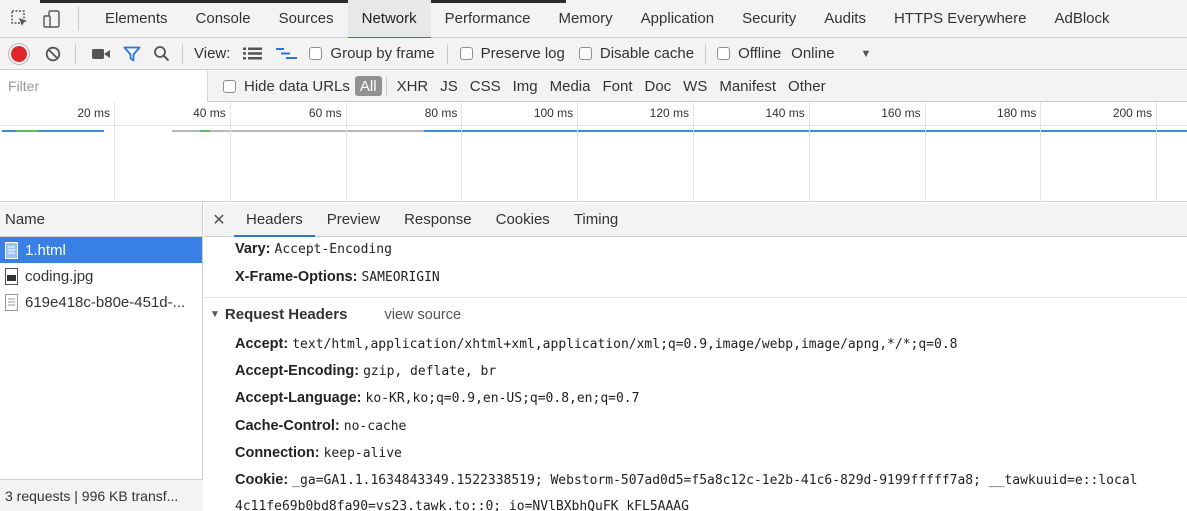 The height and width of the screenshot is (511, 1187). I want to click on filter-type-doc: Doc, so click(657, 86).